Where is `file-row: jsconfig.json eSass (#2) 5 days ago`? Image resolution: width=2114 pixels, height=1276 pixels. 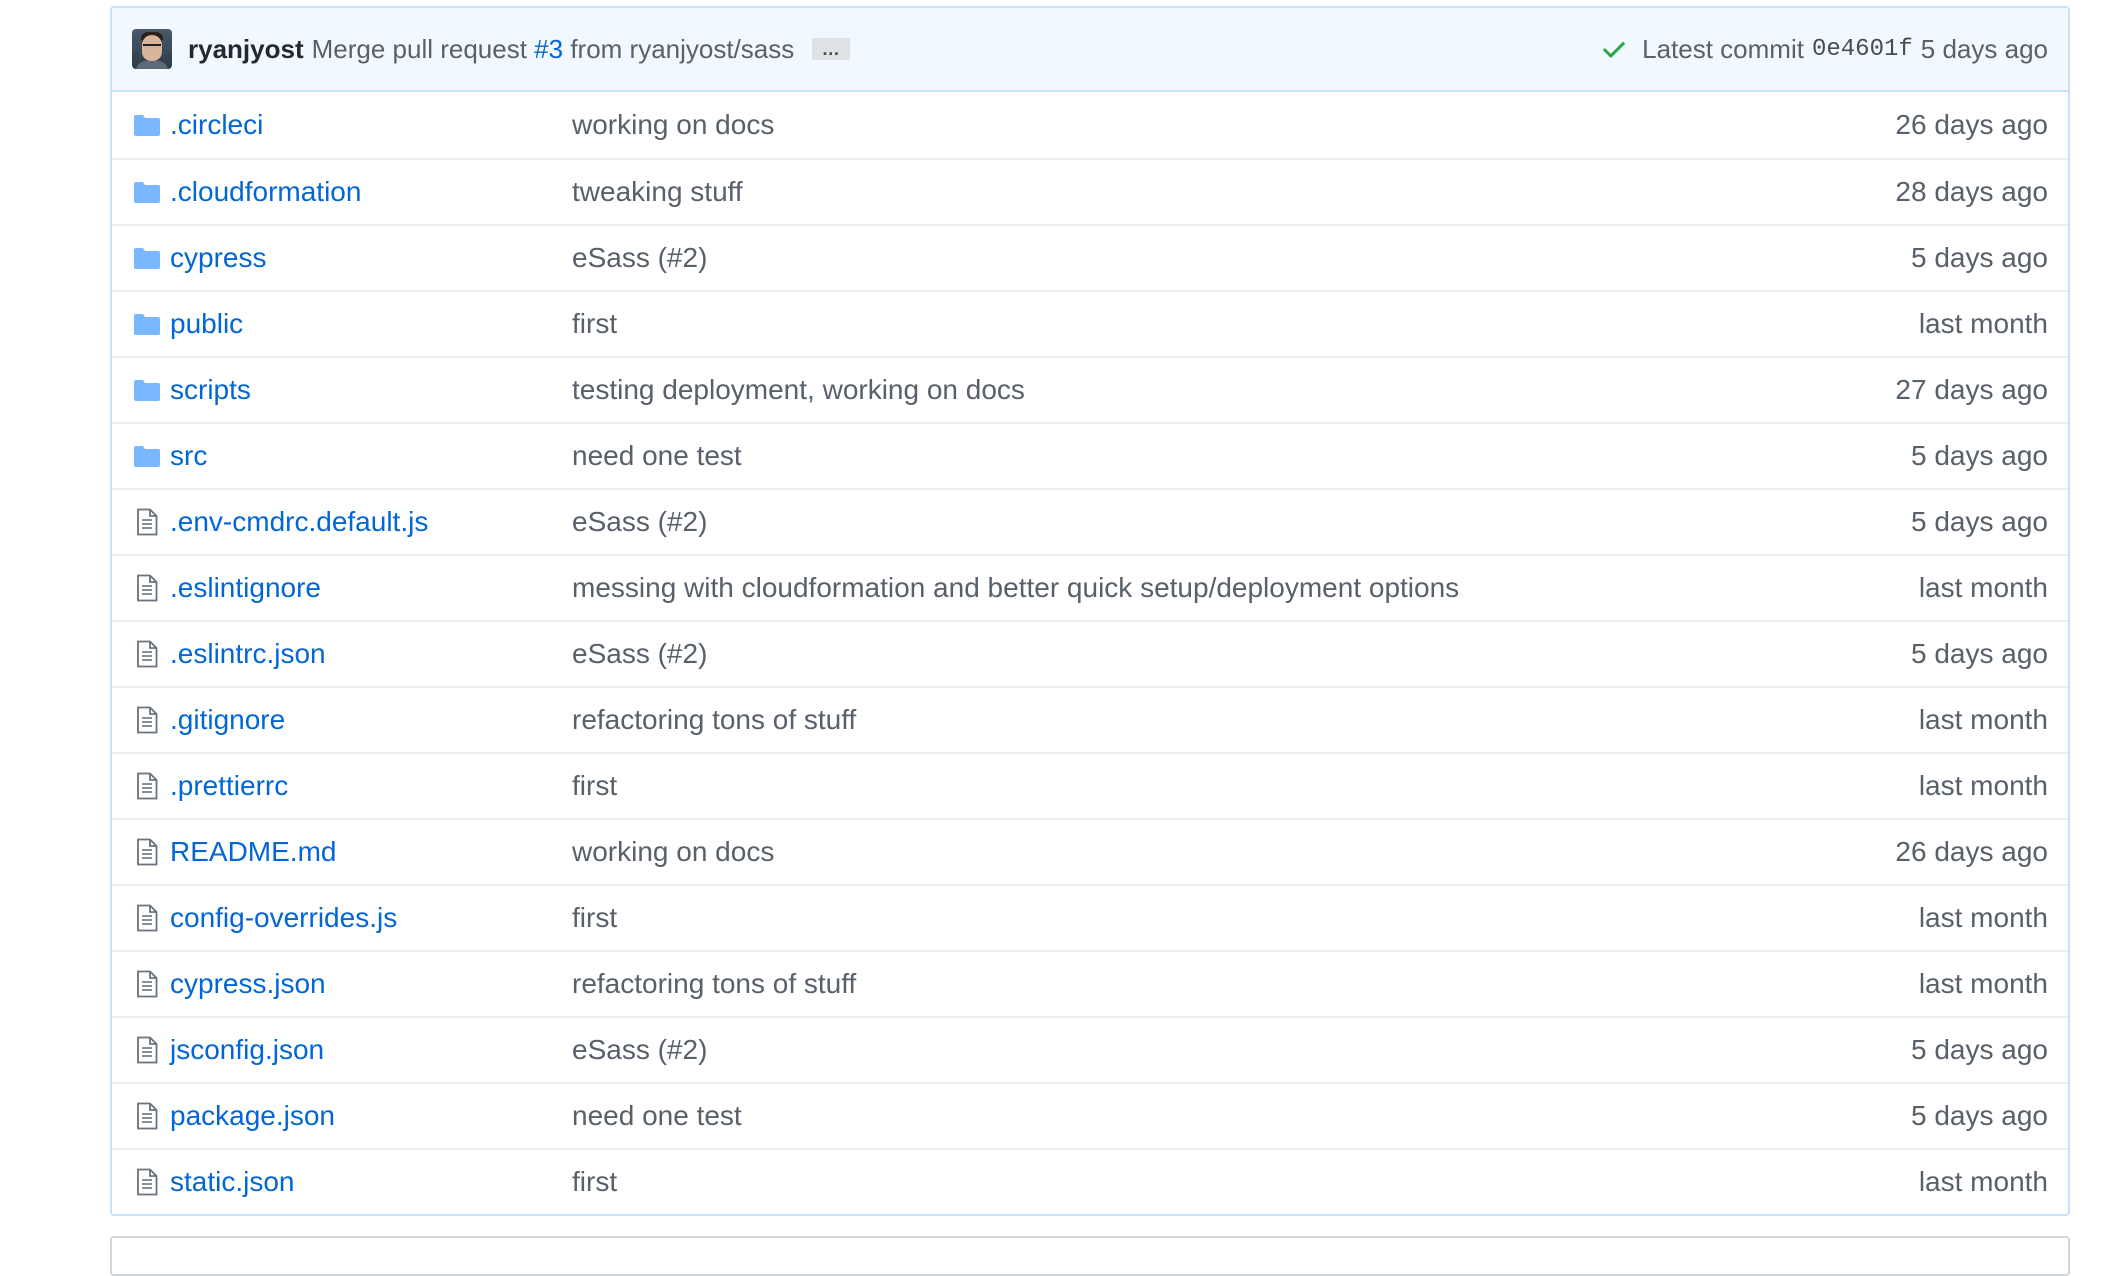
file-row: jsconfig.json eSass (#2) 5 days ago is located at coordinates (1090, 1049).